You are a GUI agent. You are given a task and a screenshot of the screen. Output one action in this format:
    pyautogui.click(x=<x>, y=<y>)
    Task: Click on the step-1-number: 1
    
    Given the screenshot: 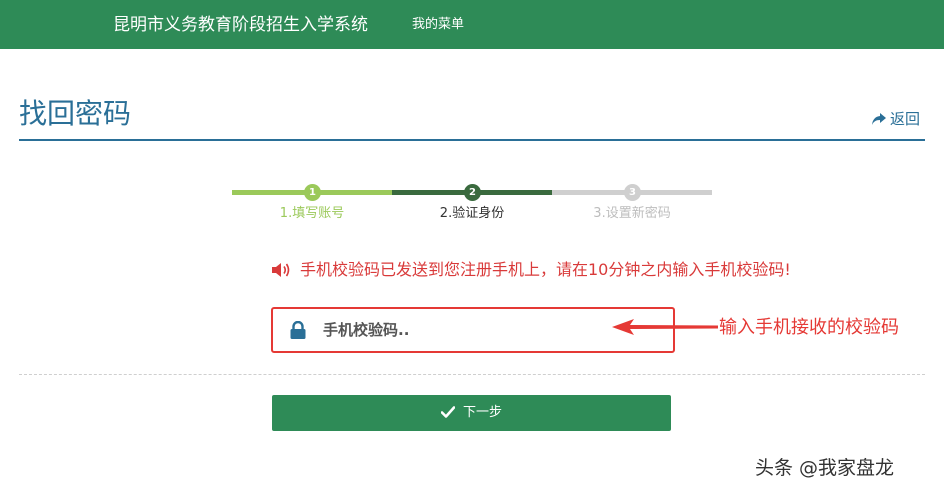 What is the action you would take?
    pyautogui.click(x=312, y=192)
    